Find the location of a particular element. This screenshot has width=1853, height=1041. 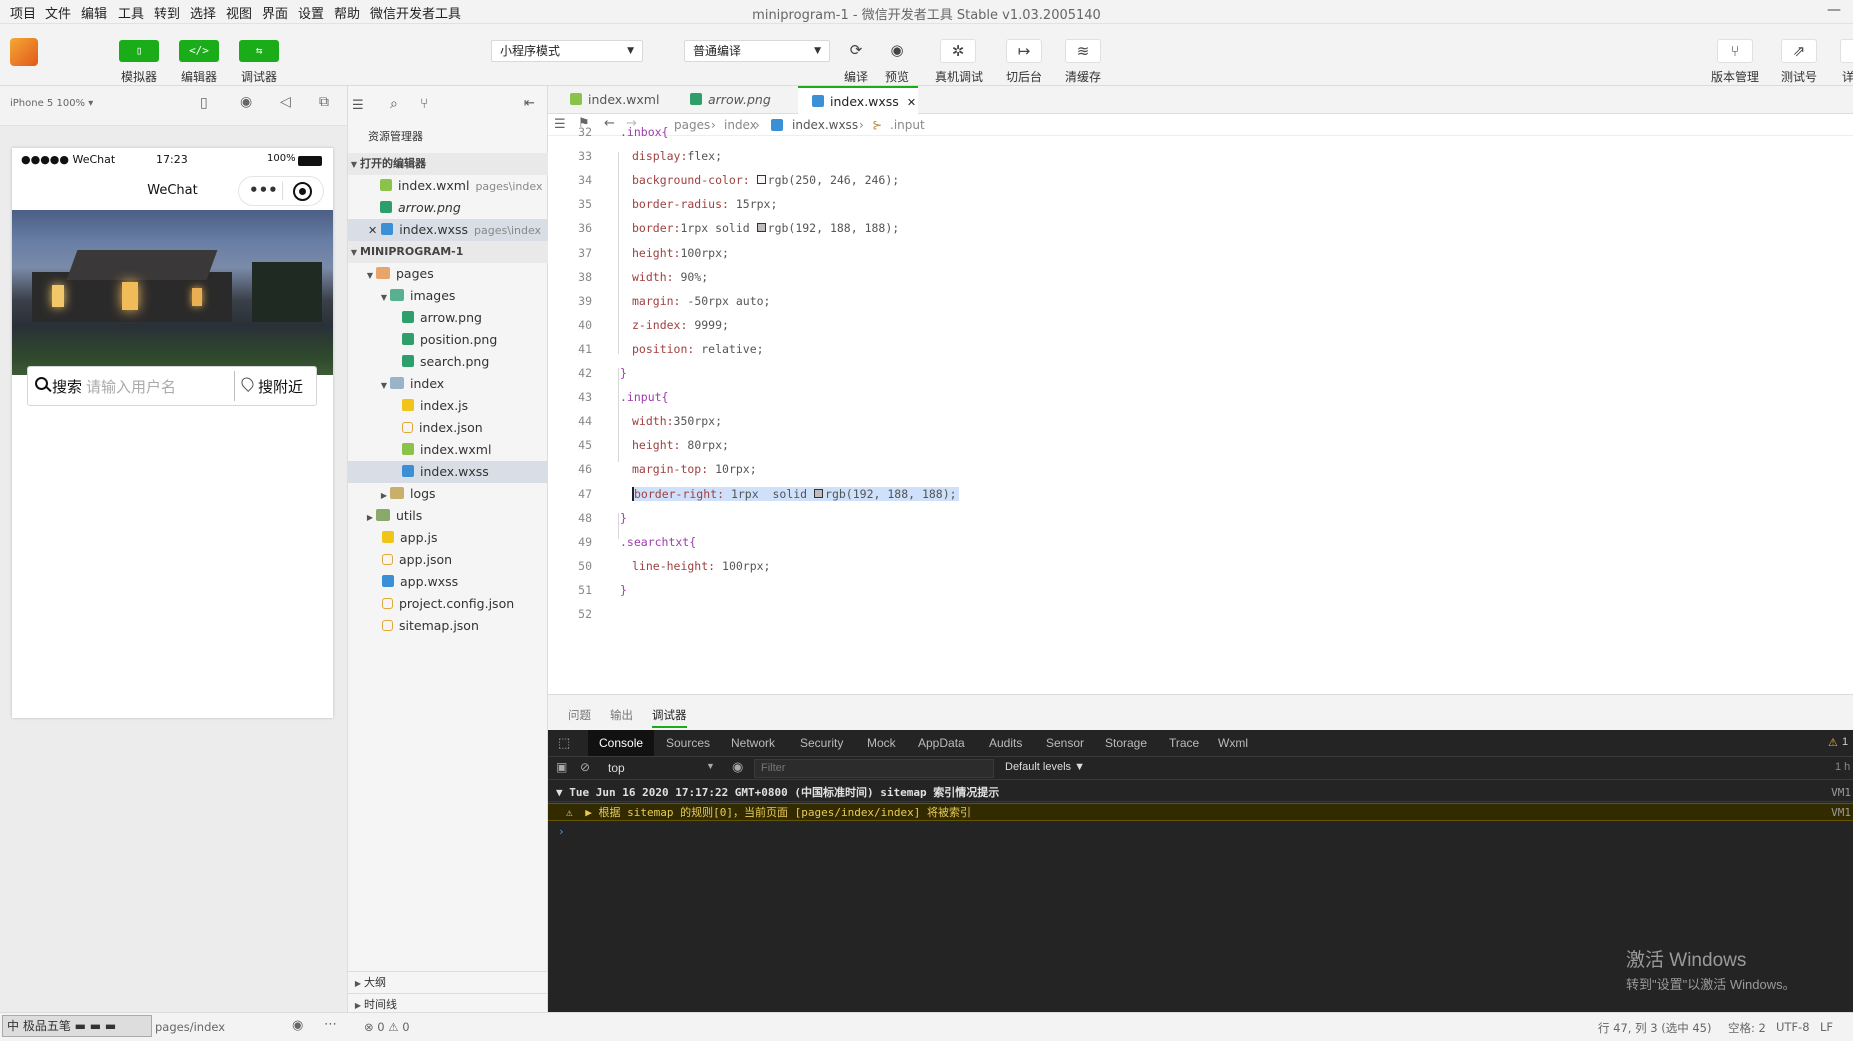

tree-folder-utils: ▶ utils is located at coordinates (448, 516).